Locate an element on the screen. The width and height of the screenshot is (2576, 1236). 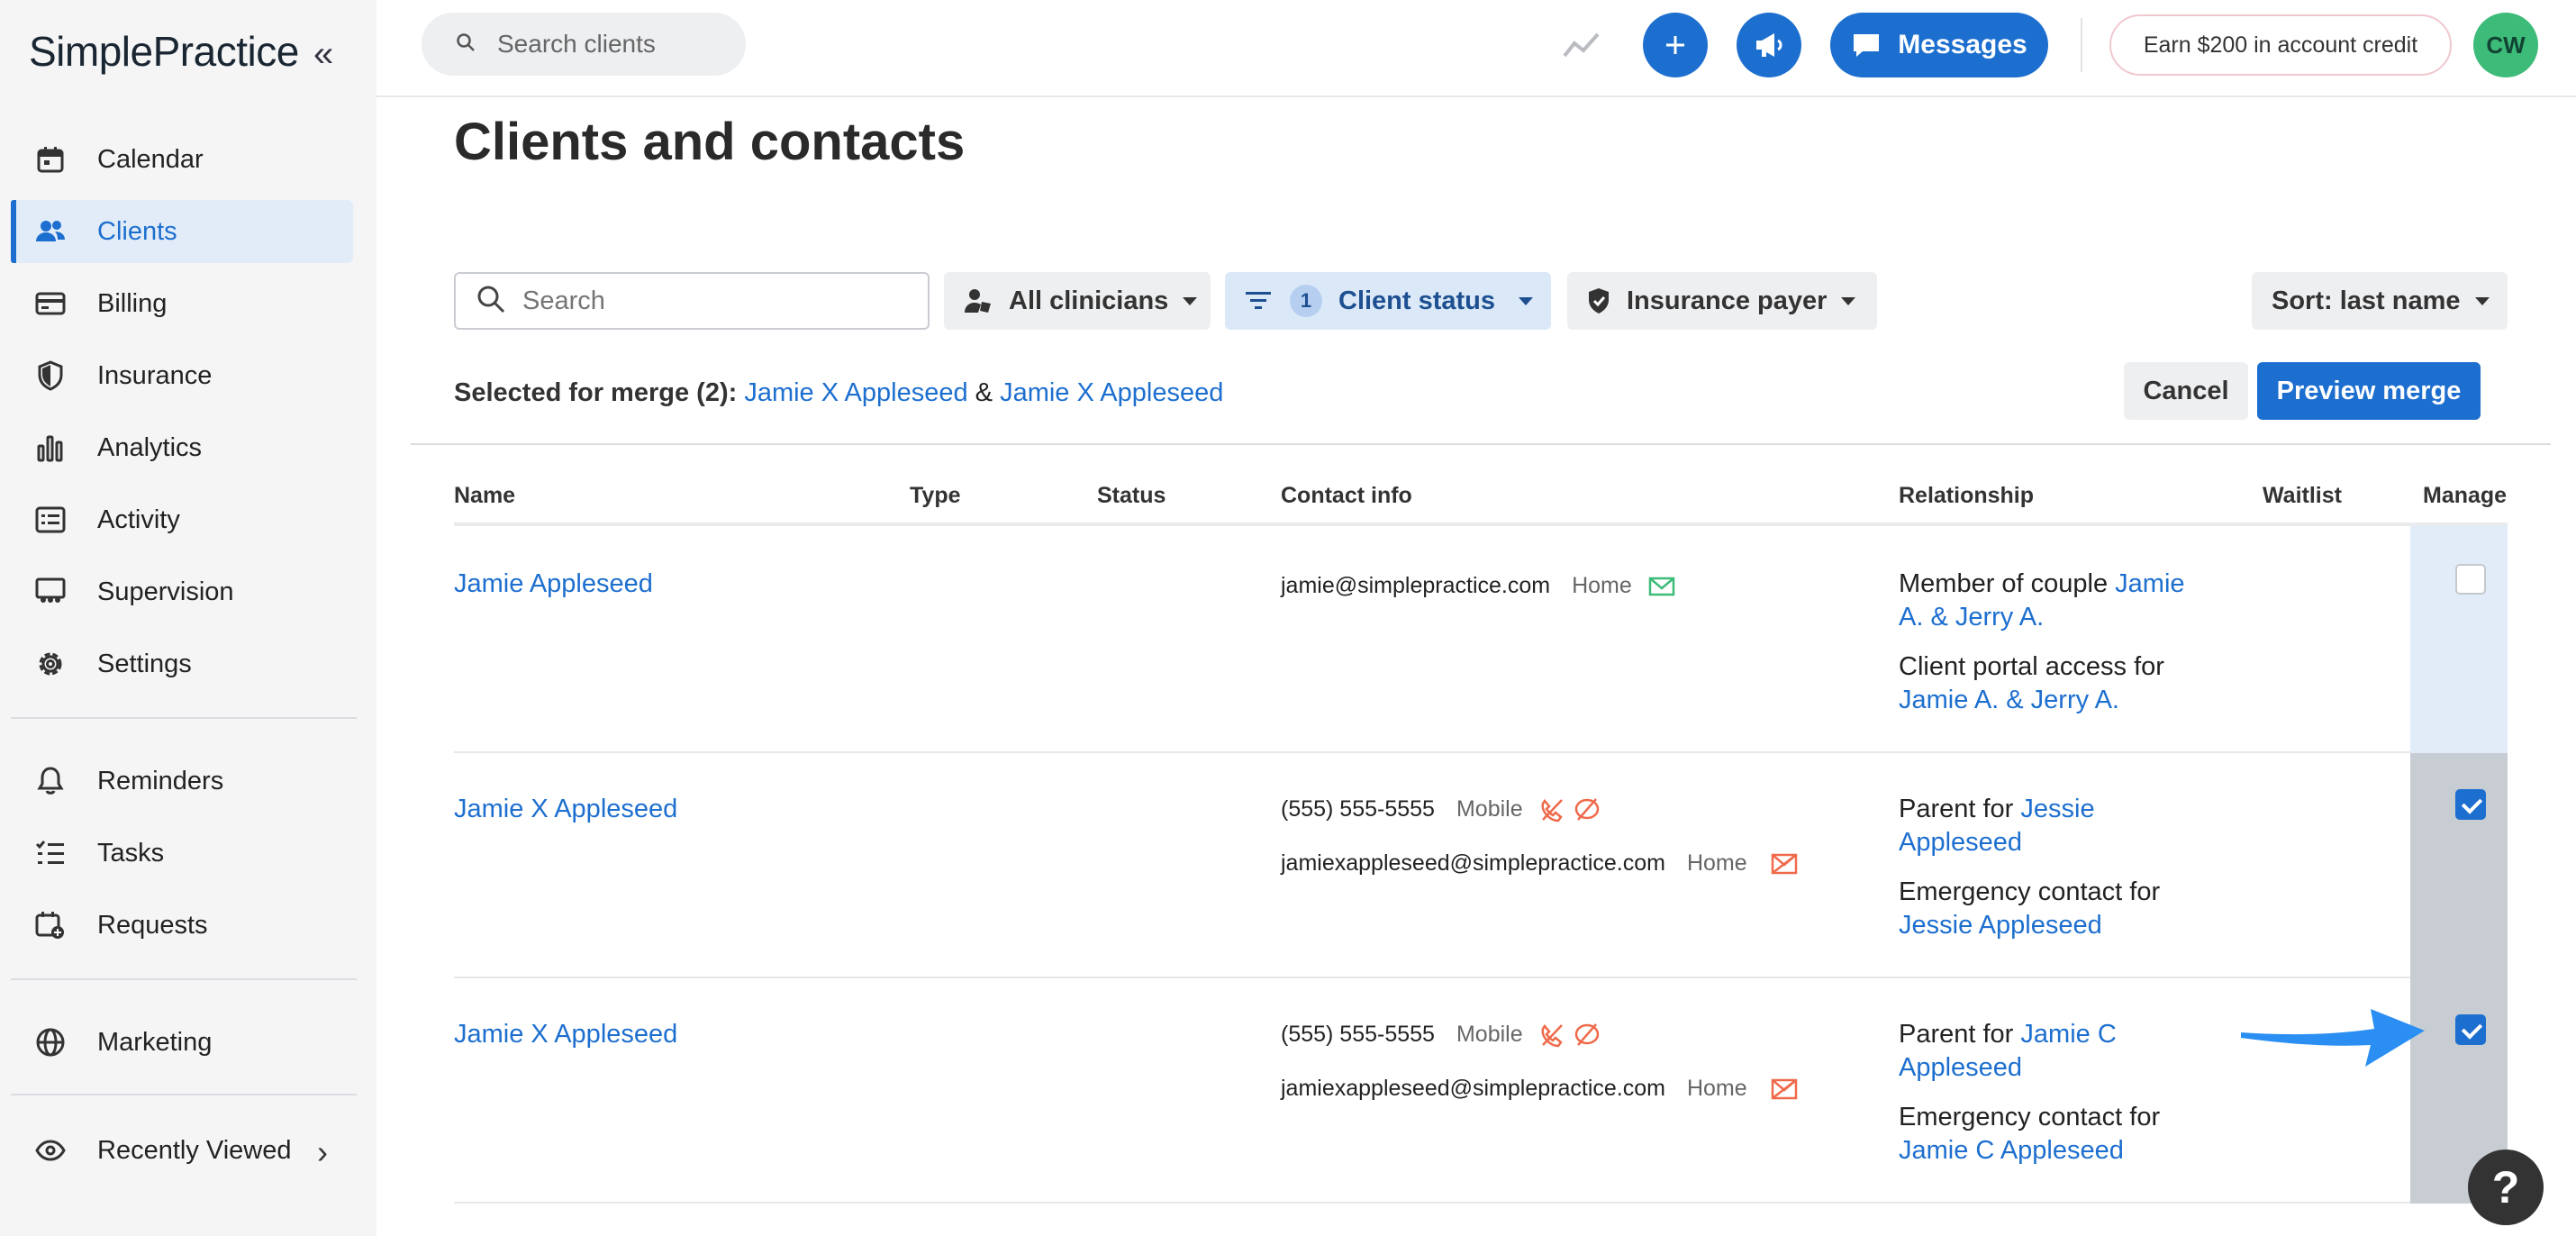
users-icon is located at coordinates (50, 231).